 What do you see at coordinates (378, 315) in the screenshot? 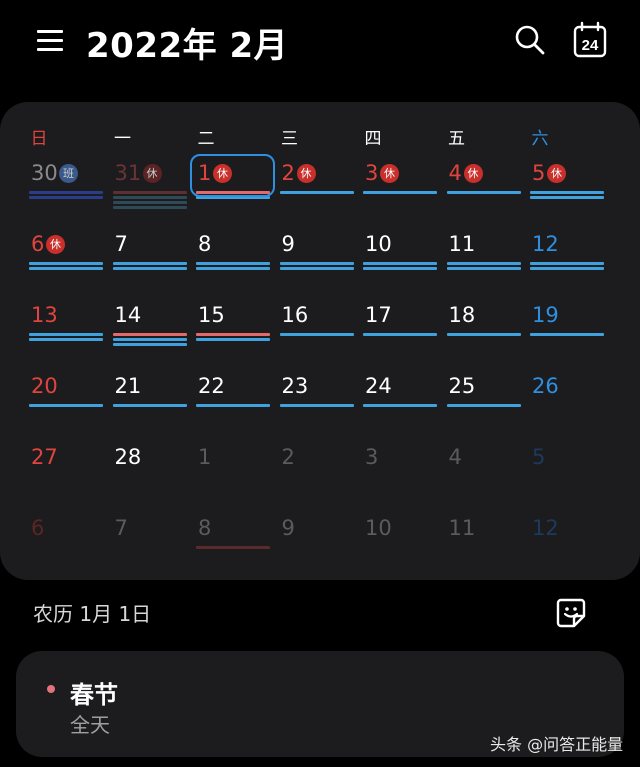
I see `day-number: 17` at bounding box center [378, 315].